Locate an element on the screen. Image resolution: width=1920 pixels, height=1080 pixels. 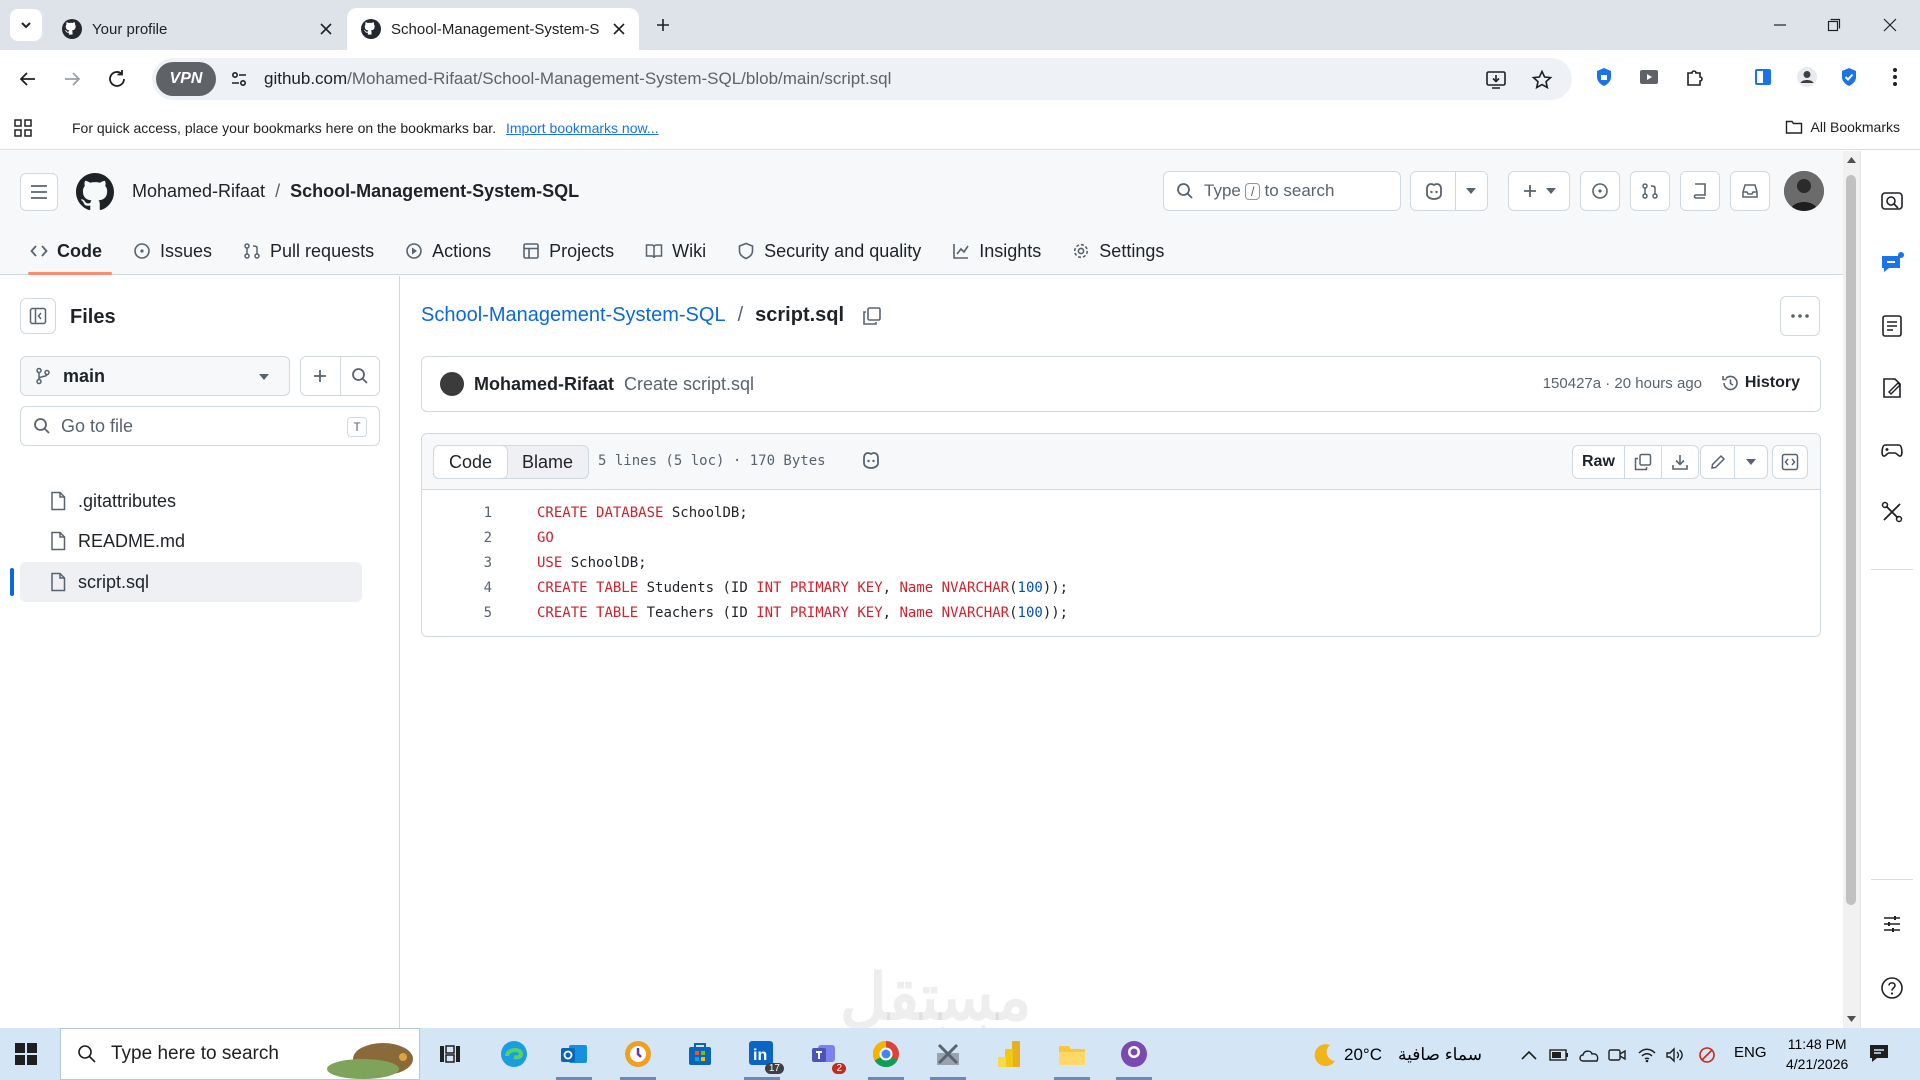
teams-icon: 2 is located at coordinates (826, 1055).